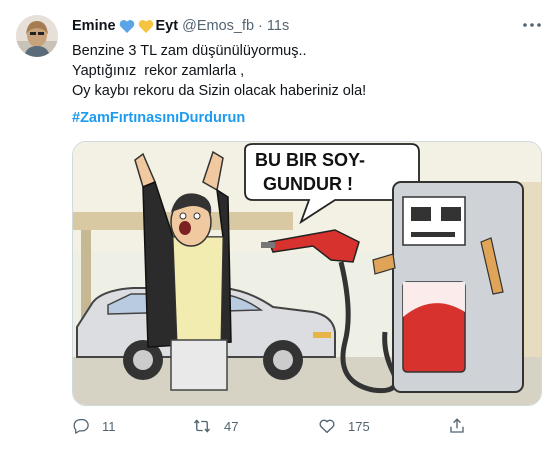 This screenshot has height=450, width=557. What do you see at coordinates (81, 426) in the screenshot?
I see `reply-icon` at bounding box center [81, 426].